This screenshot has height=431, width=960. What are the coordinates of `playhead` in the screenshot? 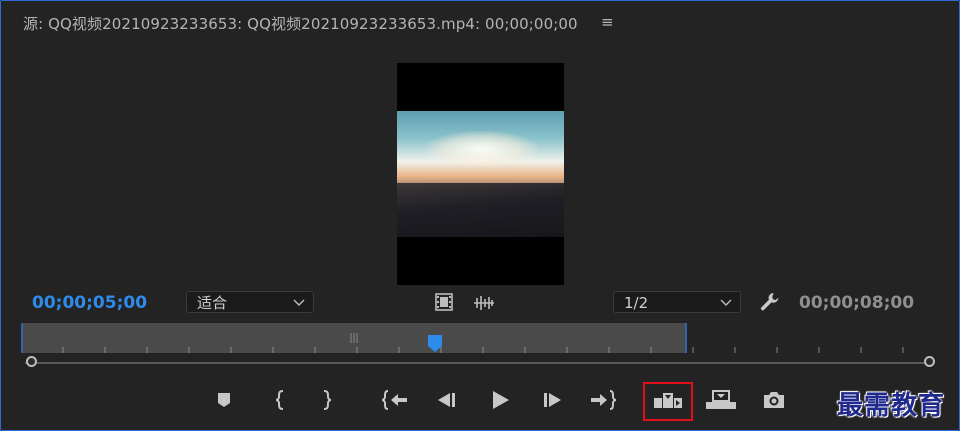 It's located at (435, 346).